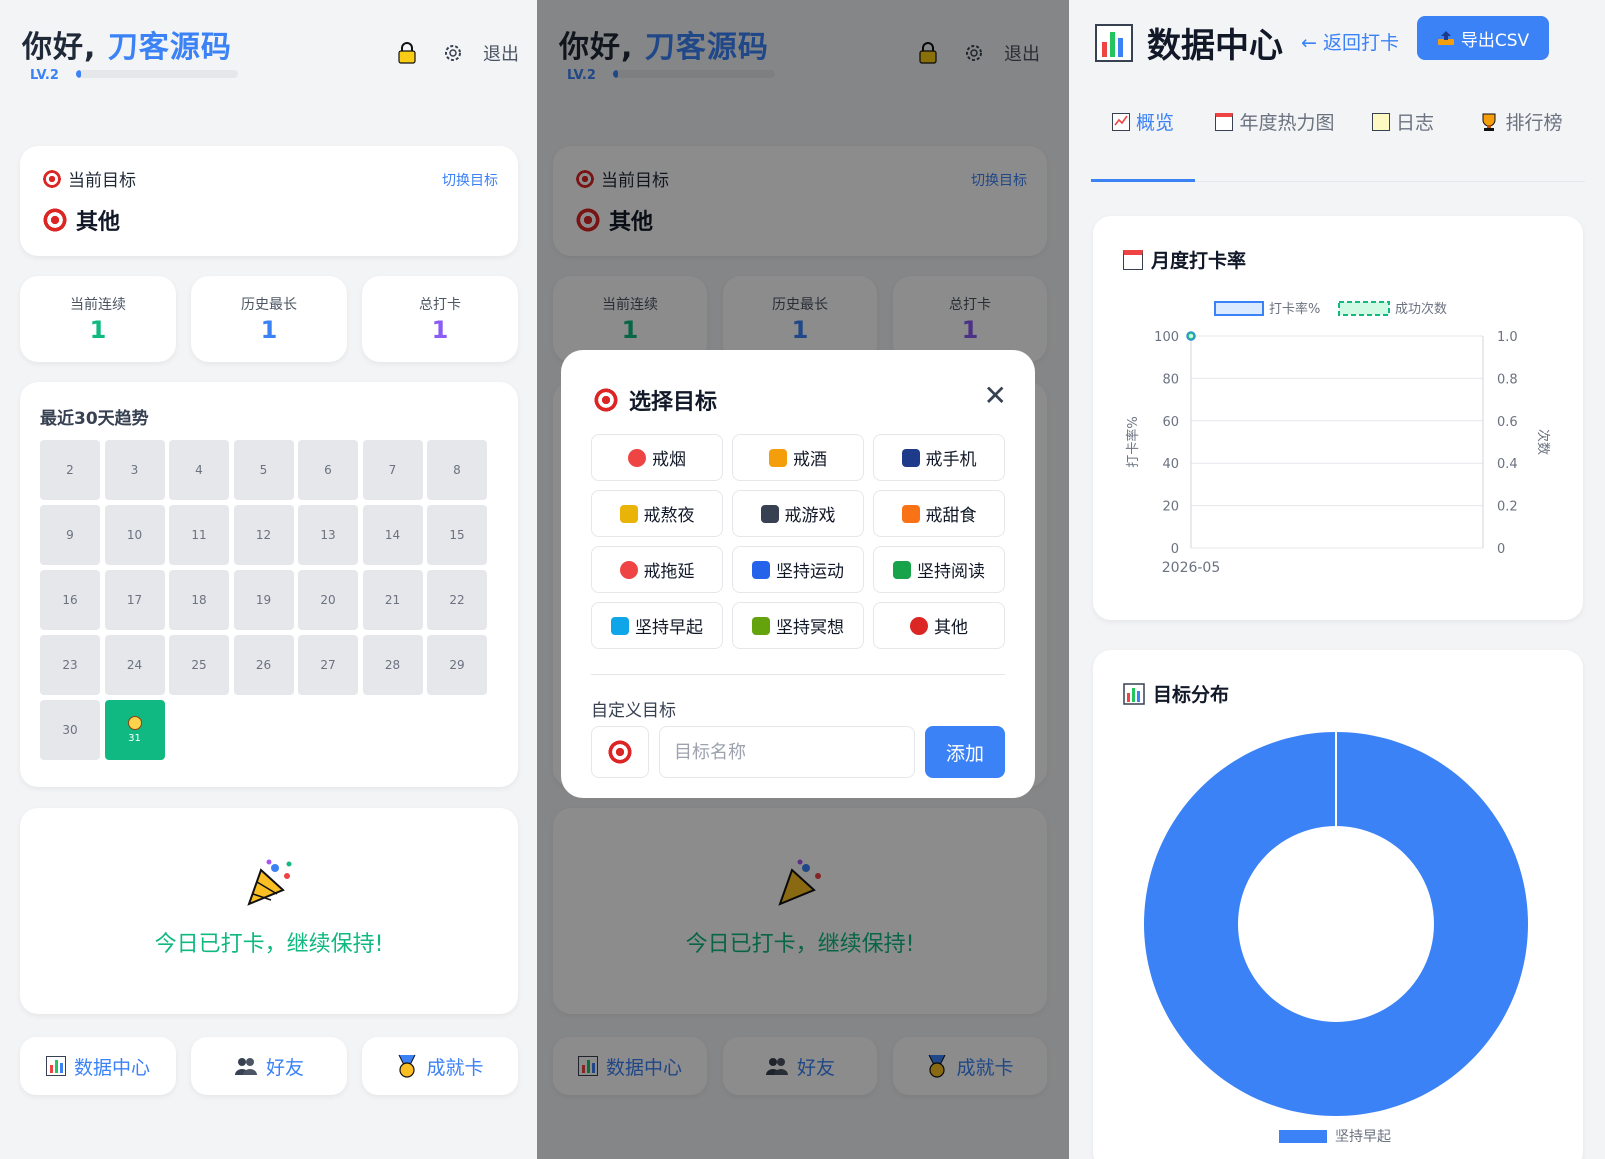  What do you see at coordinates (407, 53) in the screenshot?
I see `lock-icon` at bounding box center [407, 53].